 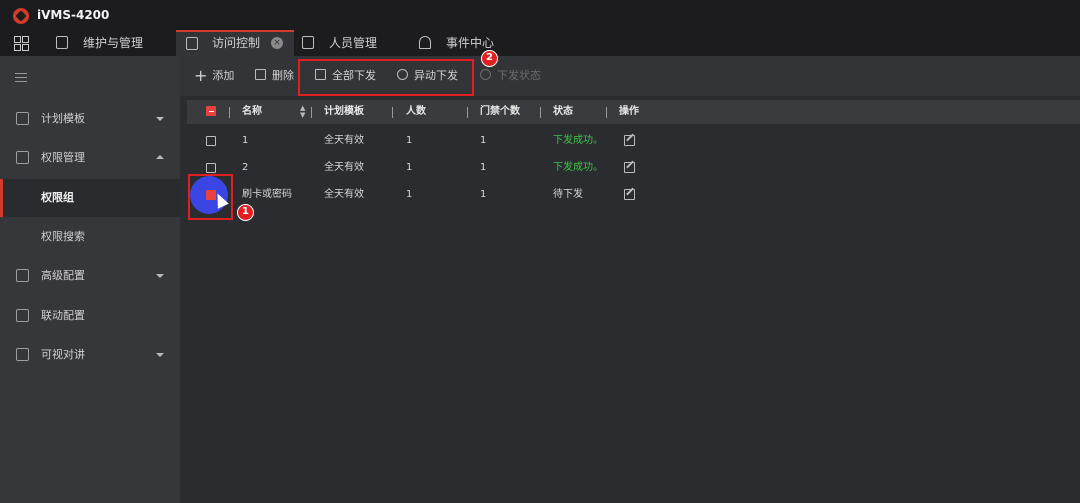 I want to click on title-bar: iVMS-4200, so click(x=540, y=15).